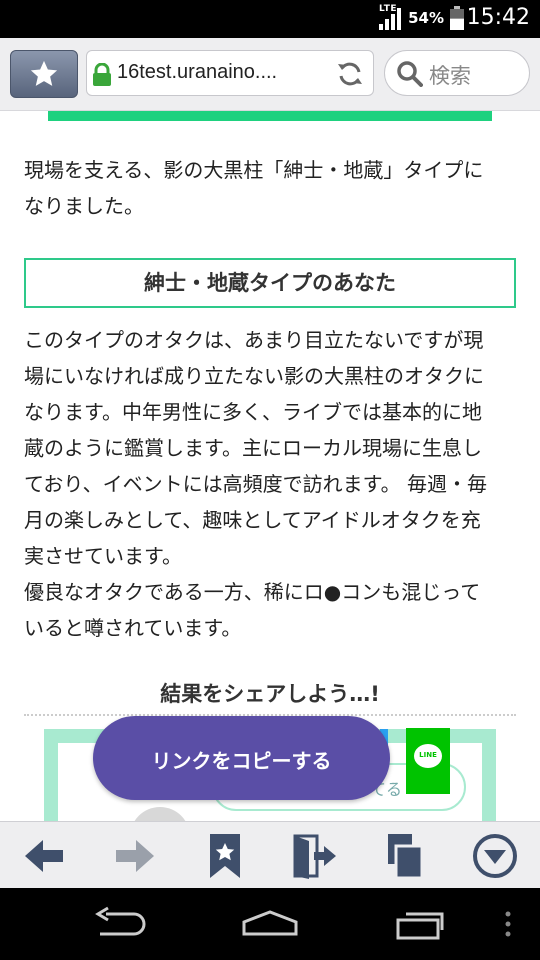 Image resolution: width=540 pixels, height=960 pixels. I want to click on bookmarks-button, so click(44, 74).